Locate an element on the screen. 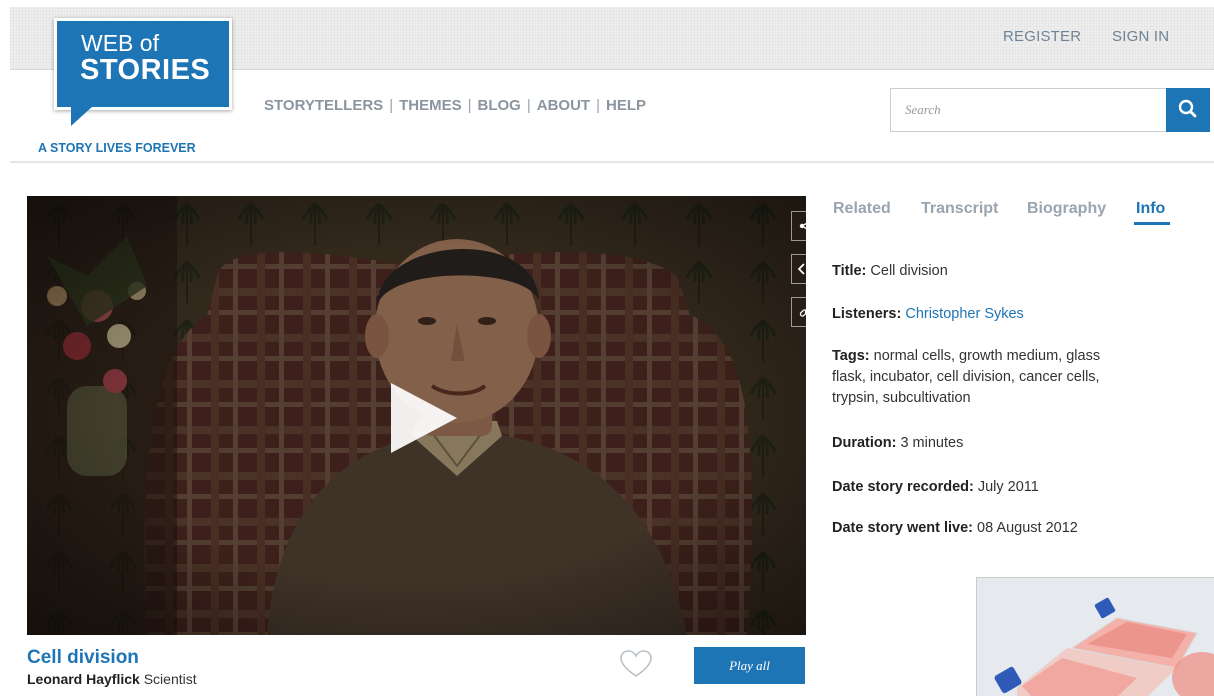 The width and height of the screenshot is (1214, 696). tab-transcript: Transcript is located at coordinates (959, 209).